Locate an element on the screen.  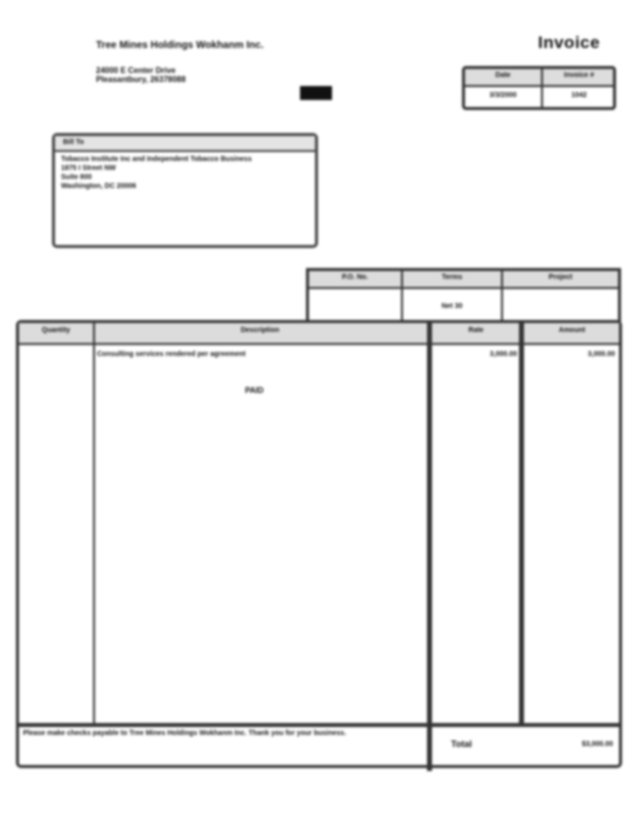
terms-header-po: P.O. No. is located at coordinates (355, 277).